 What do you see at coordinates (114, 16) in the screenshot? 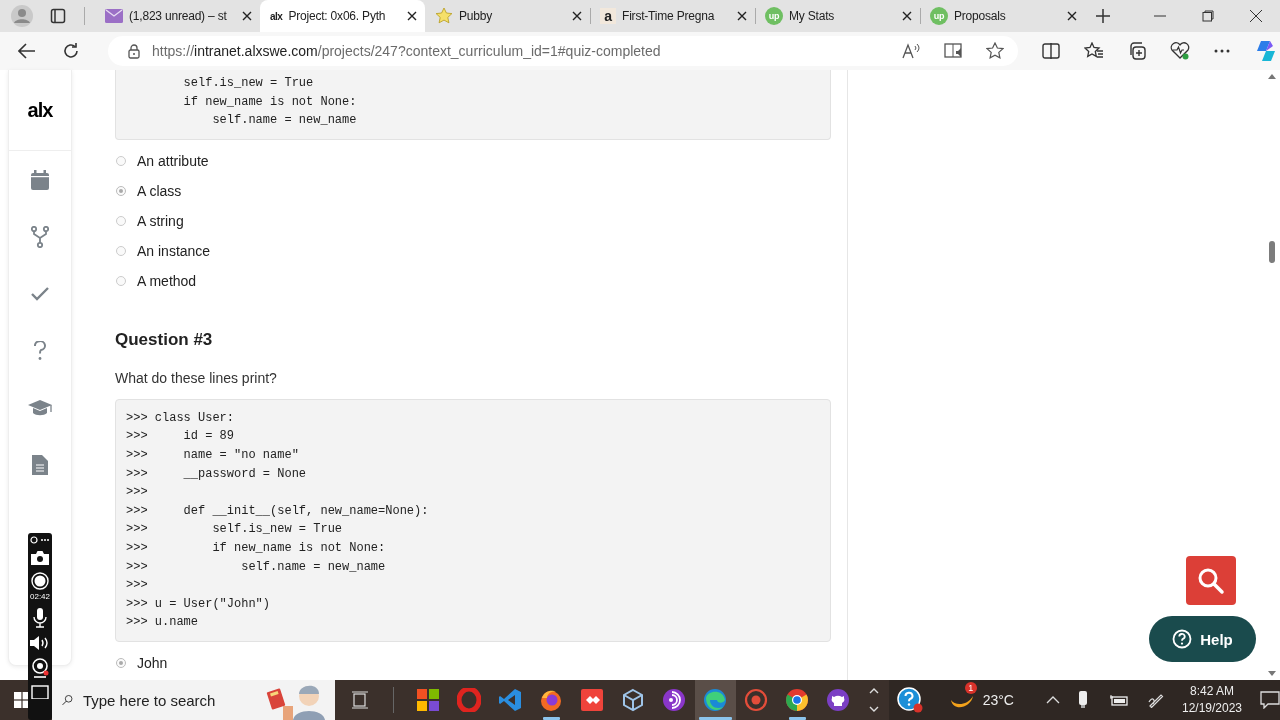
I see `envelope-icon` at bounding box center [114, 16].